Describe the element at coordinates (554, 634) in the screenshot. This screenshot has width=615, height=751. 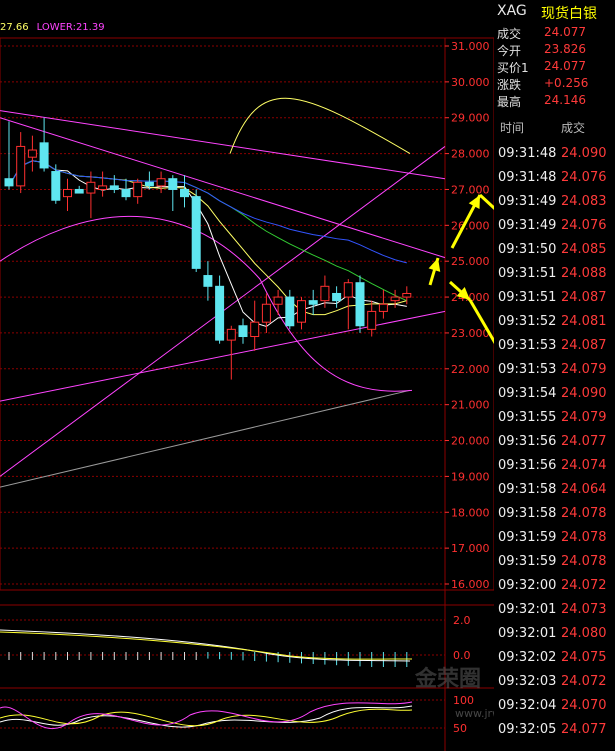
I see `tick-row: 09:32:01 24.080` at that location.